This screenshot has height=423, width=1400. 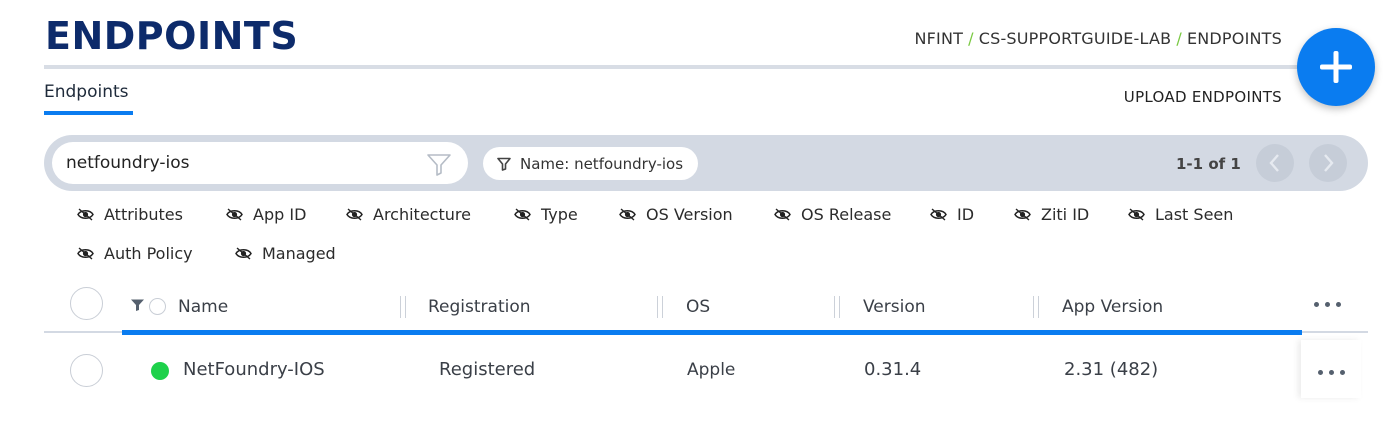 I want to click on column-toggle-label: Attributes, so click(x=143, y=214).